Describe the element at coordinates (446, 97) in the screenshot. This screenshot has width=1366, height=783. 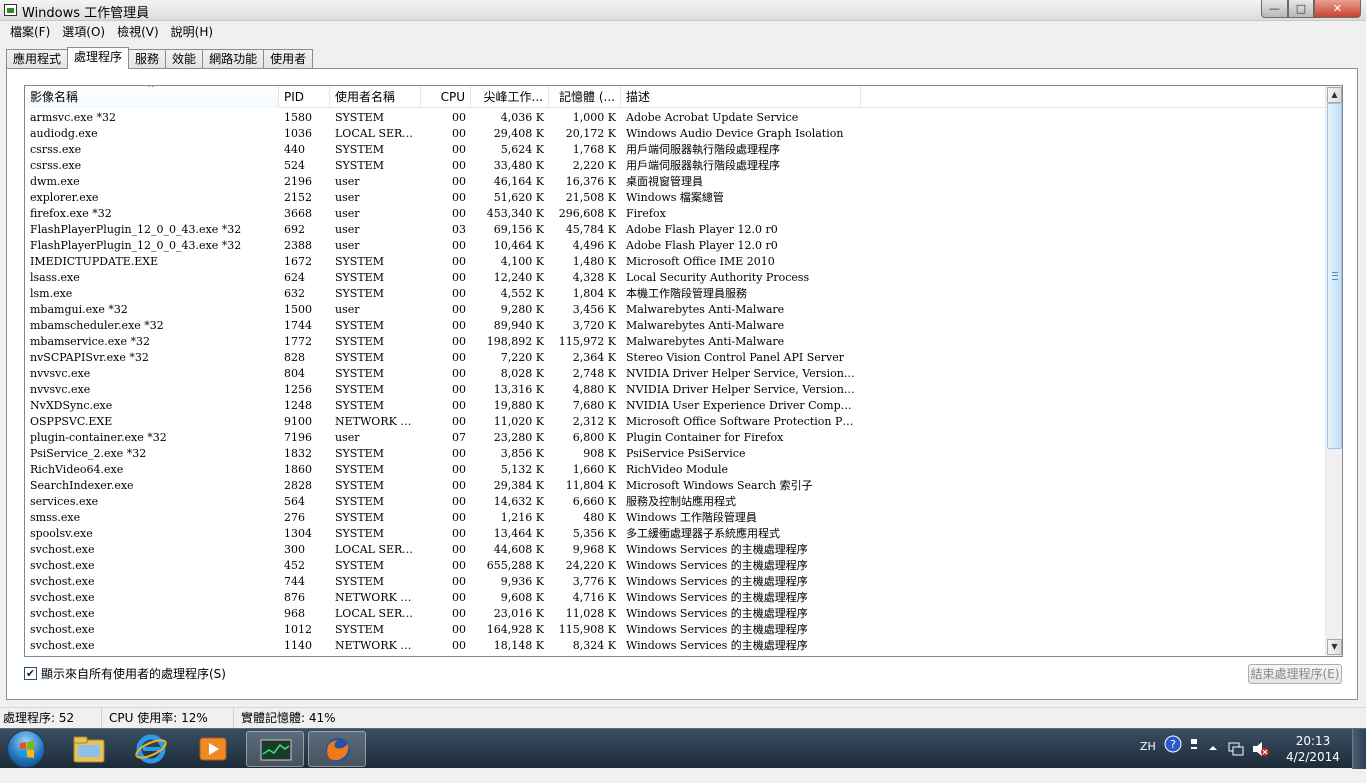
I see `column-cpu: CPU` at that location.